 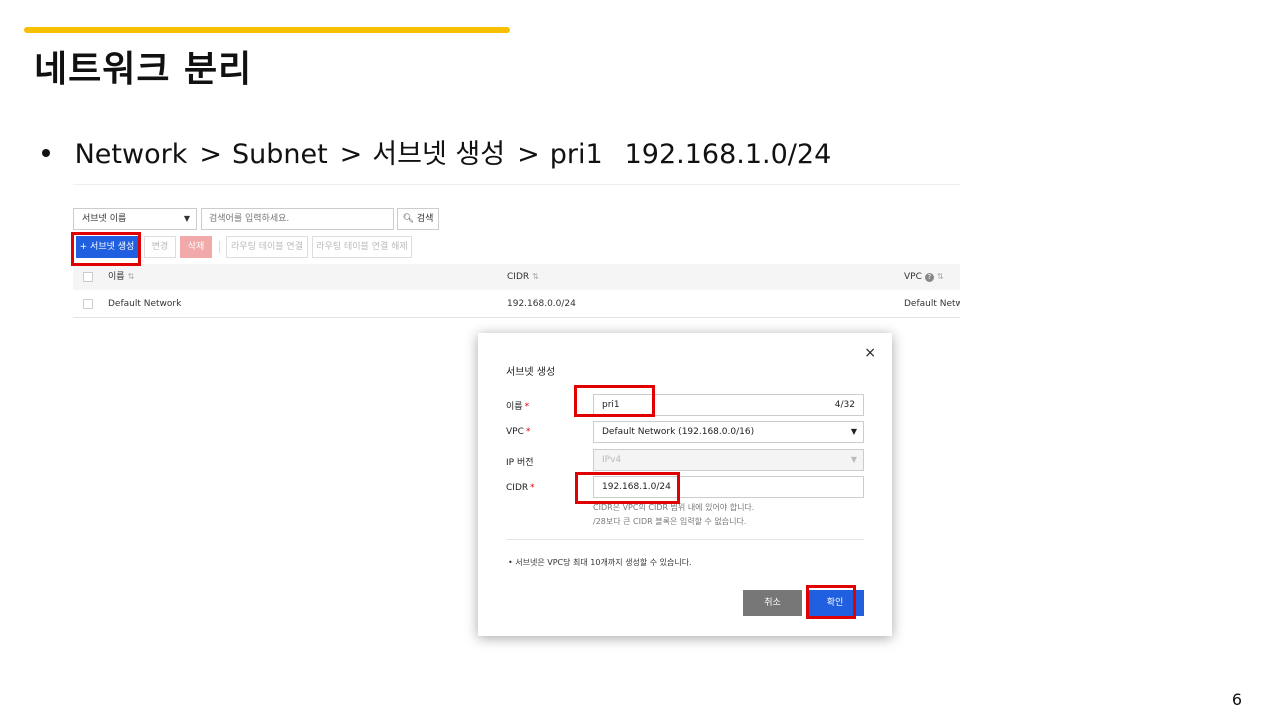 I want to click on help-icon: ?, so click(x=929, y=277).